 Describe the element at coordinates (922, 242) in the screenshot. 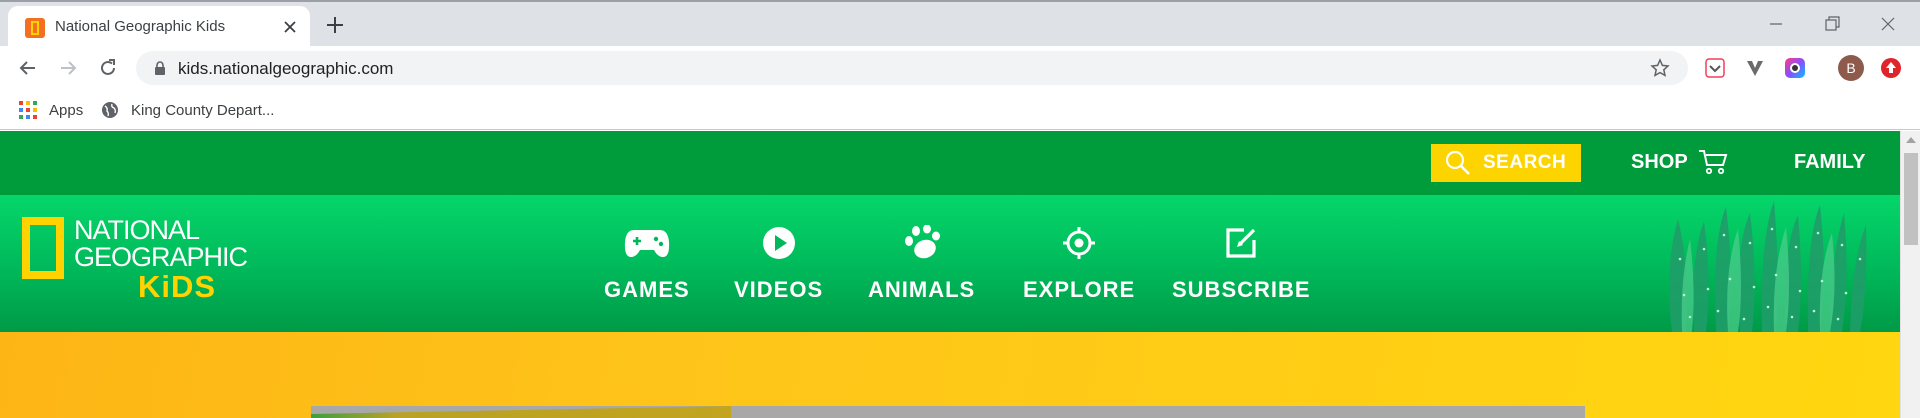

I see `paw-icon` at that location.